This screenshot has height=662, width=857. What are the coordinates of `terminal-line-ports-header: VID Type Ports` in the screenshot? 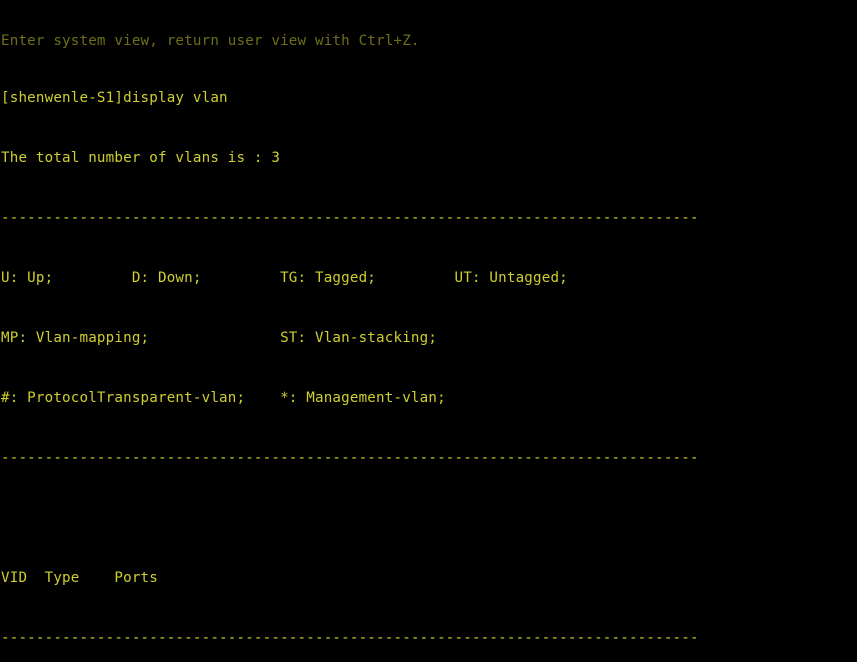 It's located at (79, 578).